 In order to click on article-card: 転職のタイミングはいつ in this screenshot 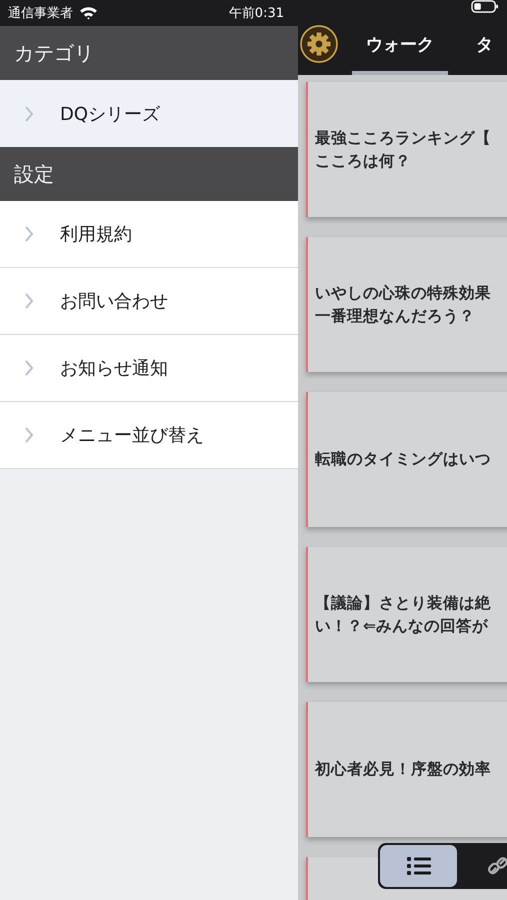, I will do `click(406, 459)`.